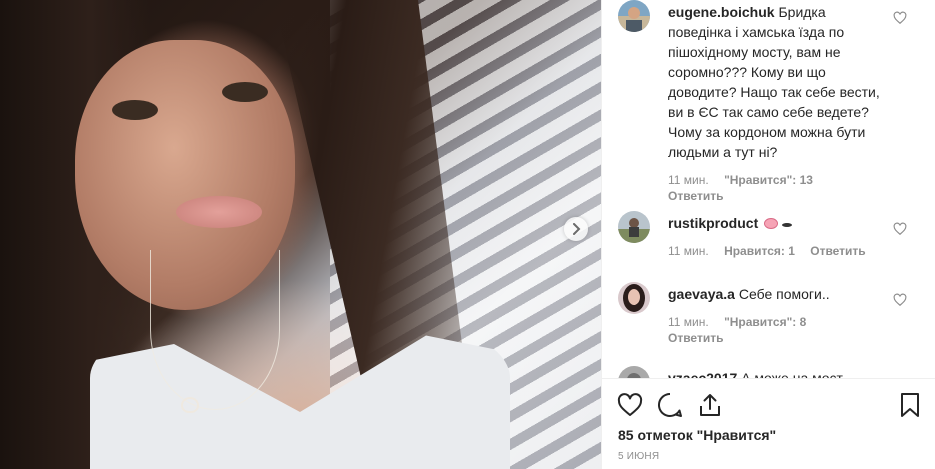  I want to click on post-actions: 85 отметок "Нравится" 5 июня, so click(768, 423).